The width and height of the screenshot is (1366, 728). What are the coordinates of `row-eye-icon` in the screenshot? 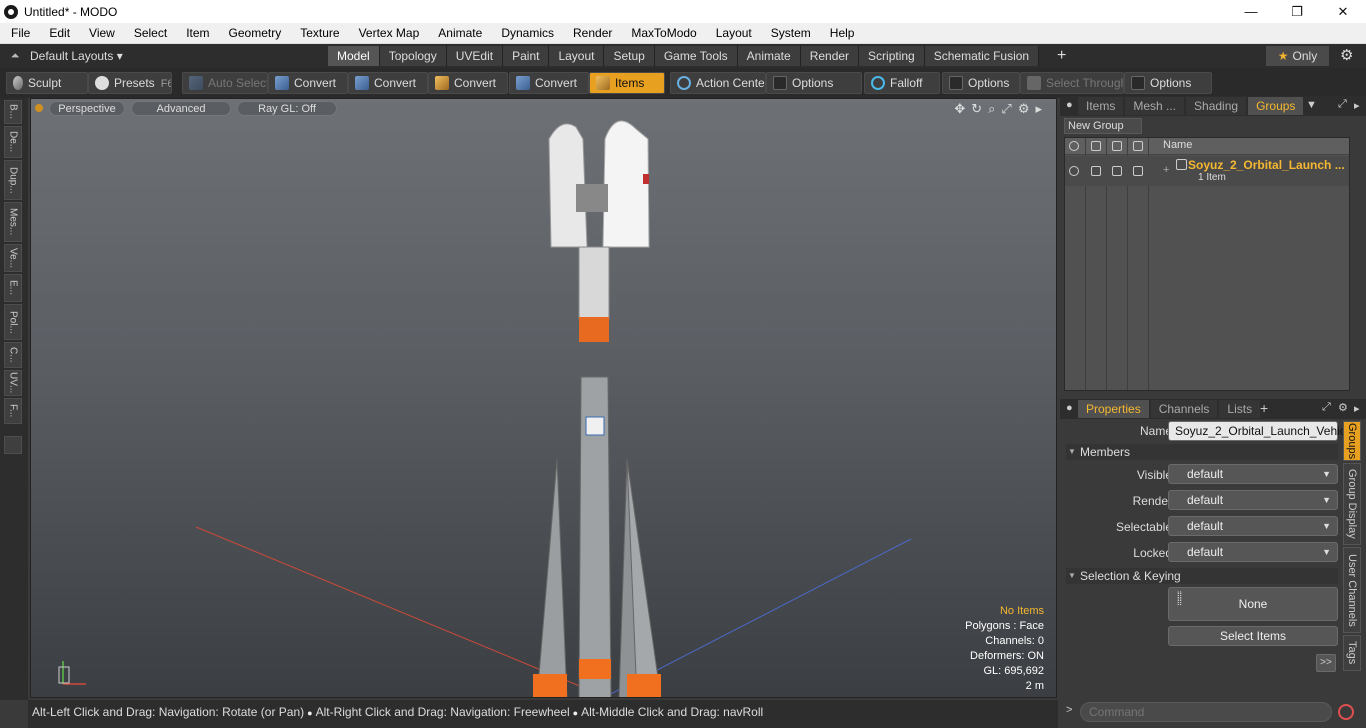 It's located at (1074, 171).